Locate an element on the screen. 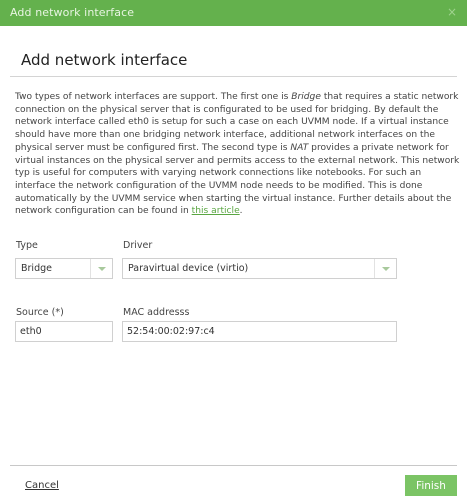  close-icon: × is located at coordinates (452, 12).